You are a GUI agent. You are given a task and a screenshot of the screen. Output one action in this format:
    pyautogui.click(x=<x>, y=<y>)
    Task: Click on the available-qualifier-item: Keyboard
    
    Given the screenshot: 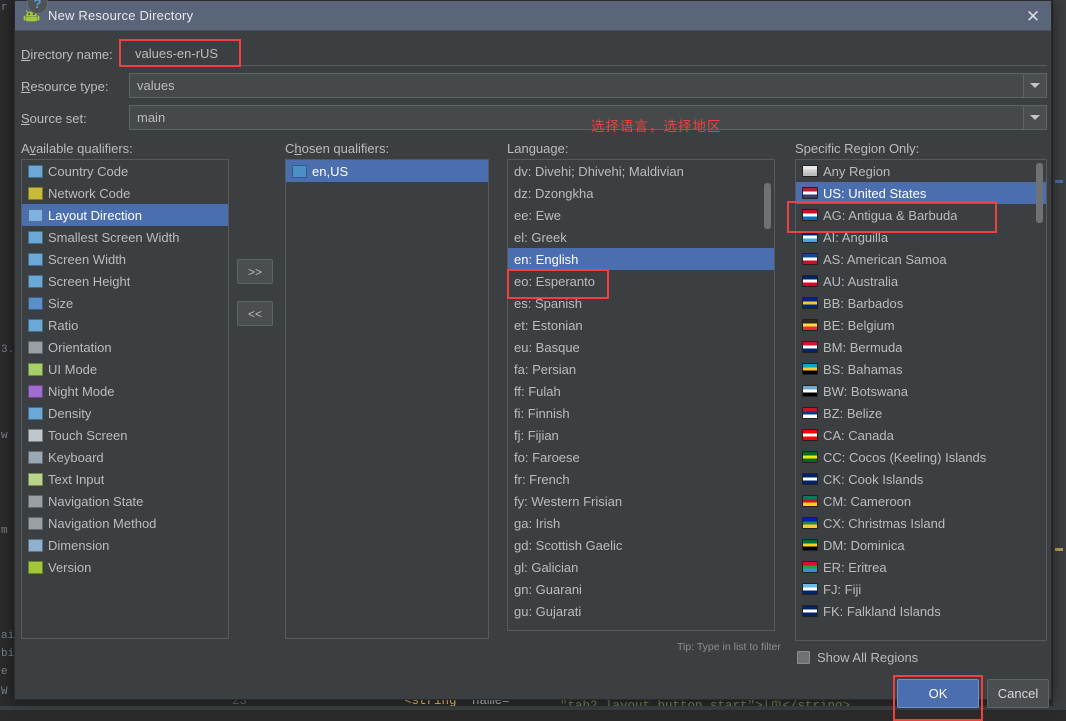 What is the action you would take?
    pyautogui.click(x=125, y=457)
    